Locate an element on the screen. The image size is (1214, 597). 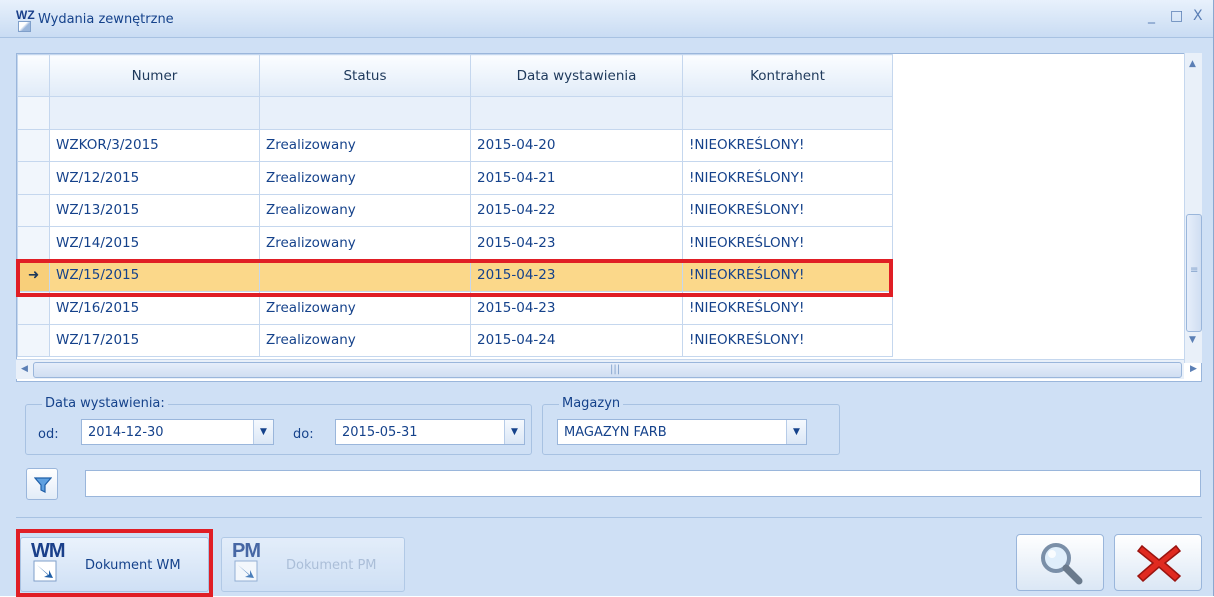
horizontal-scroll-thumb: ||| is located at coordinates (607, 370).